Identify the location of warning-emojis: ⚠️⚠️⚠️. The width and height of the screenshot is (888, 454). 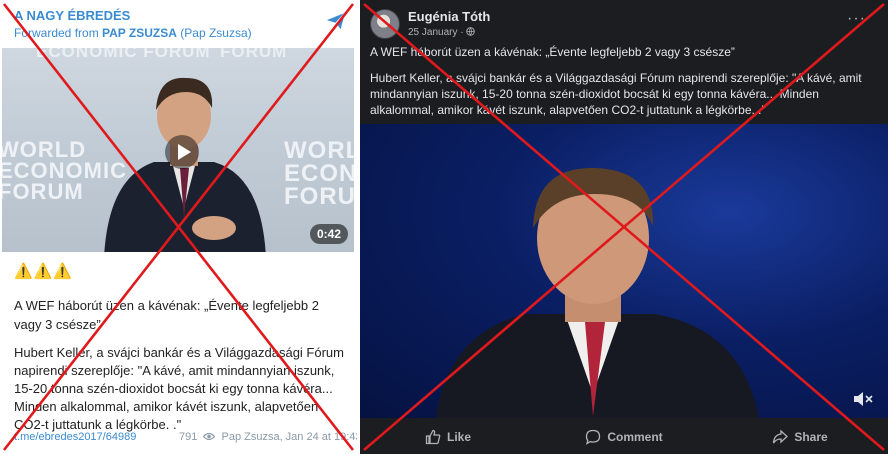
(44, 271).